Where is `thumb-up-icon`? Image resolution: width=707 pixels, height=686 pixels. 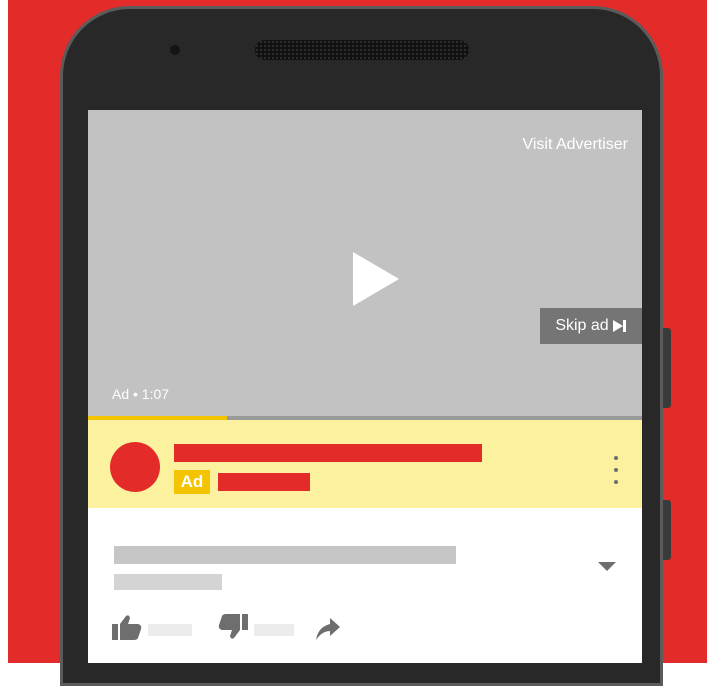
thumb-up-icon is located at coordinates (127, 629).